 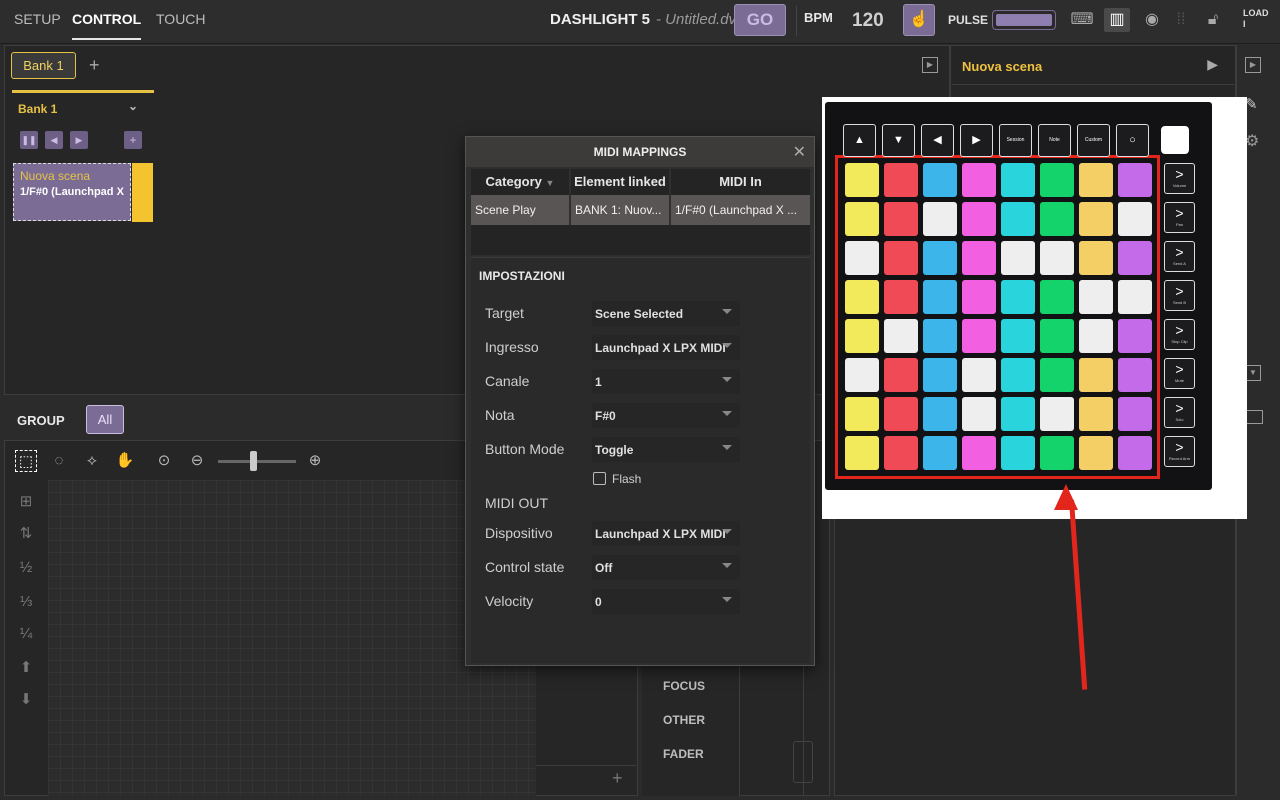 I want to click on magic-select-icon: ⟡, so click(x=92, y=461).